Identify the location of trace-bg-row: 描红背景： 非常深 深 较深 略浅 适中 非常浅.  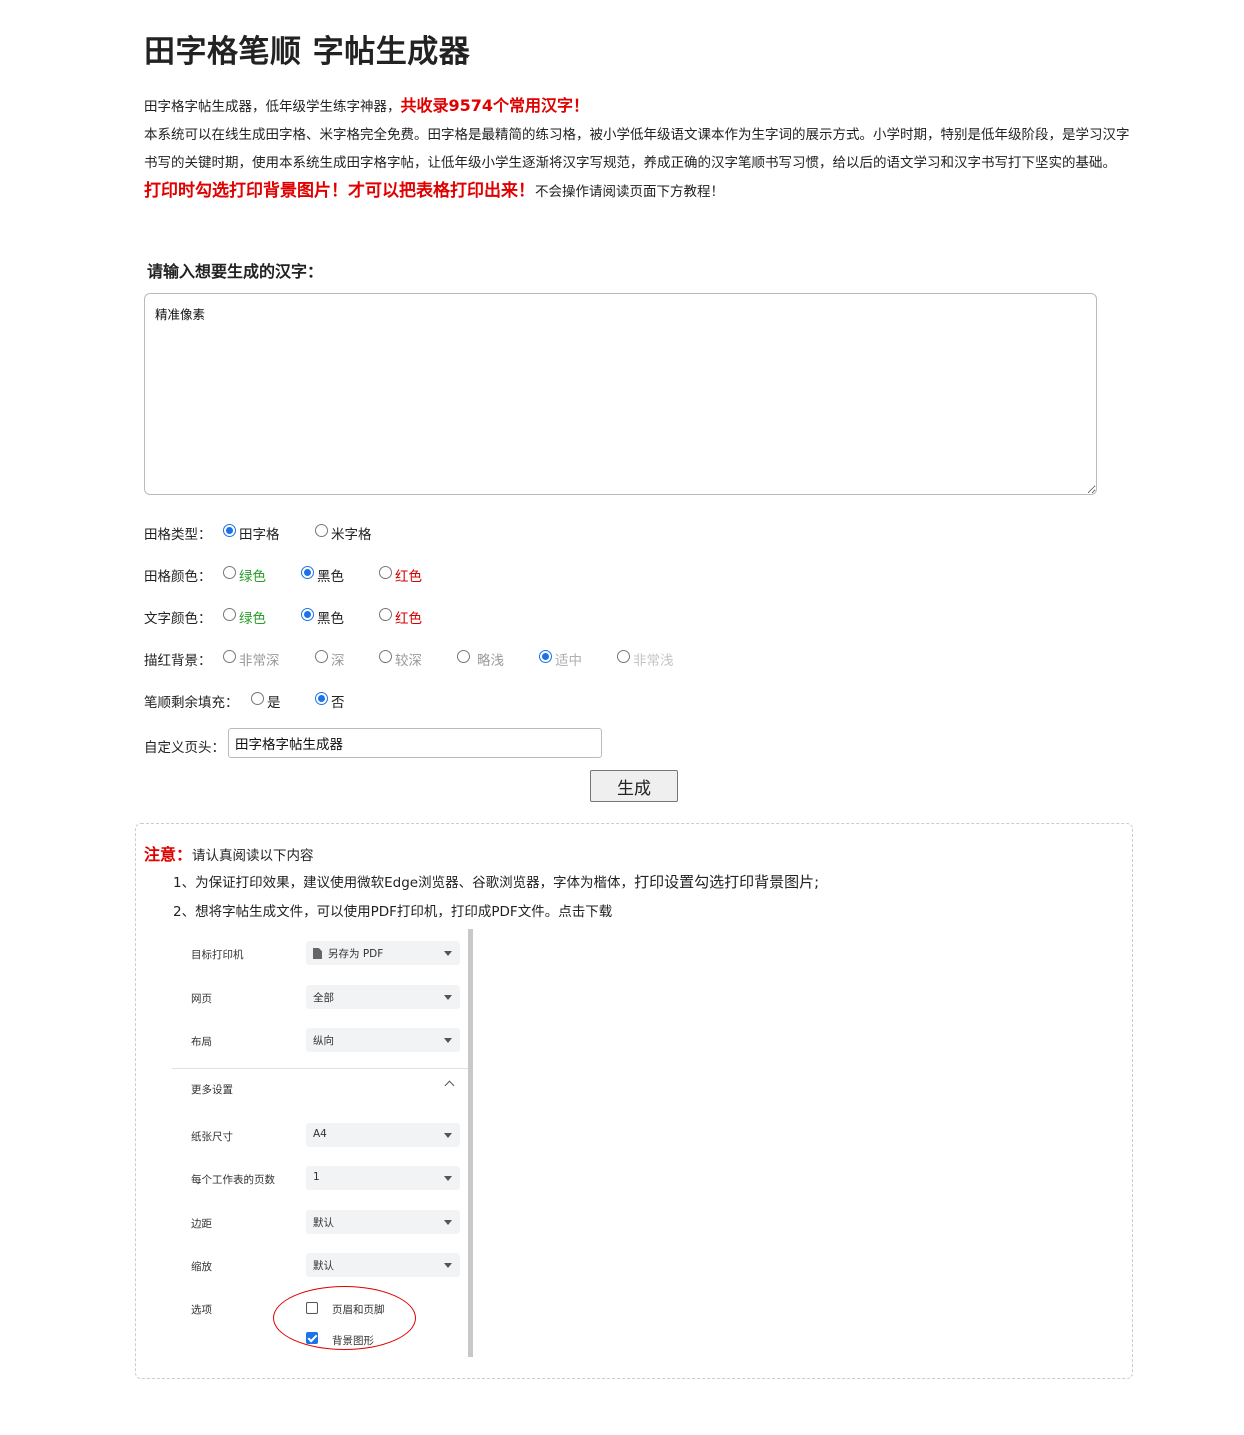
(424, 658).